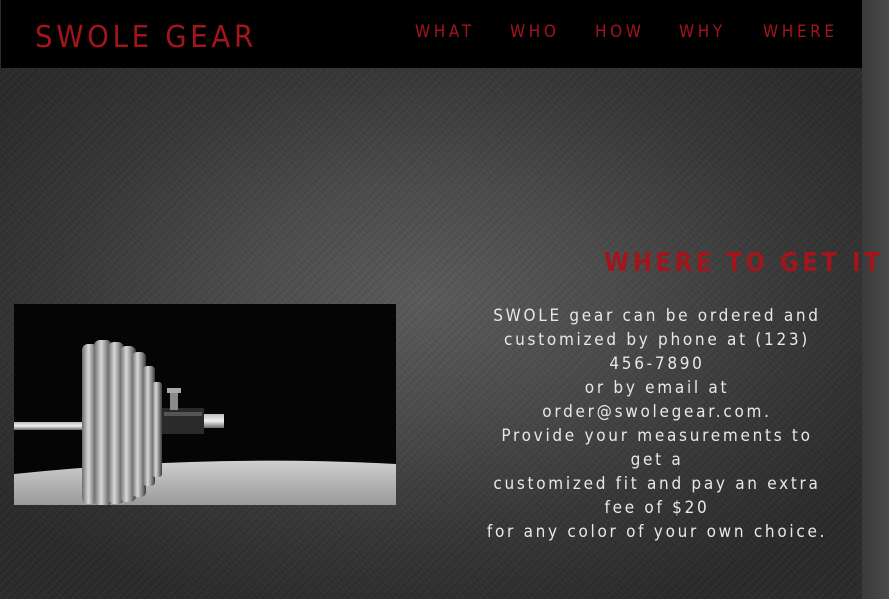  What do you see at coordinates (619, 32) in the screenshot?
I see `nav-link-how: HOW` at bounding box center [619, 32].